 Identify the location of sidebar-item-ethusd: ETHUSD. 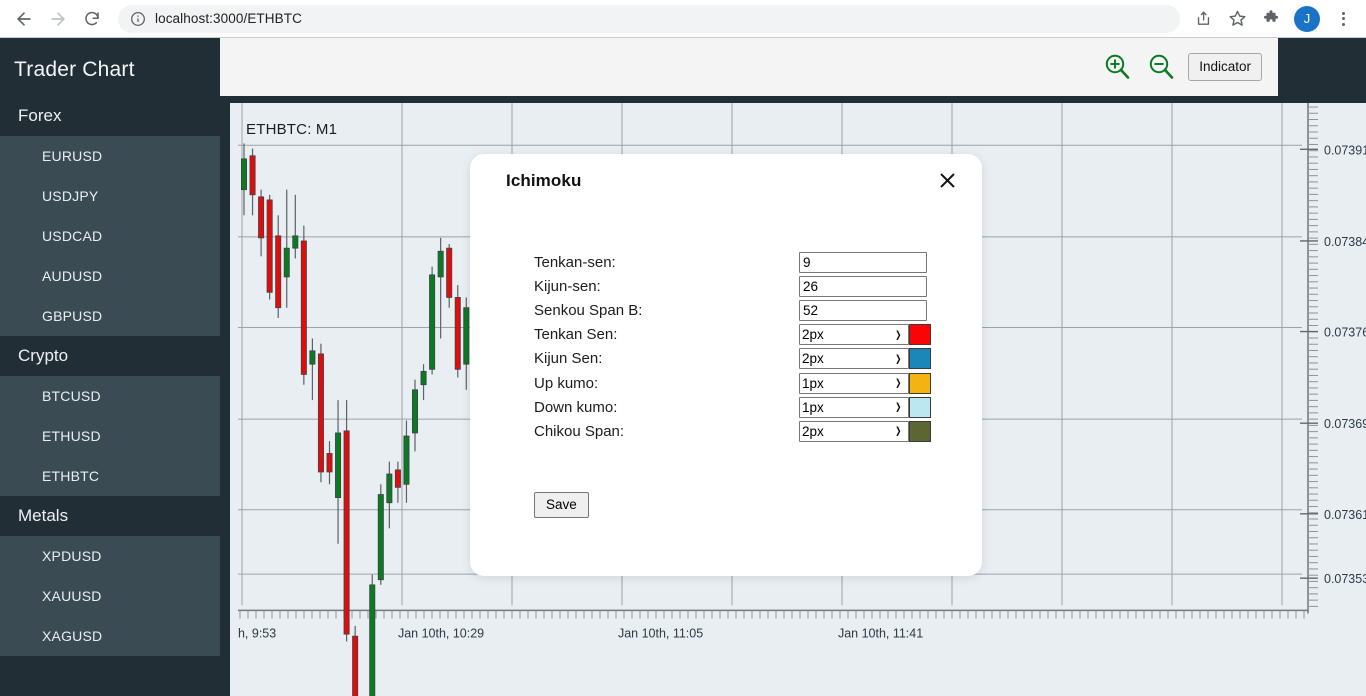
(110, 436).